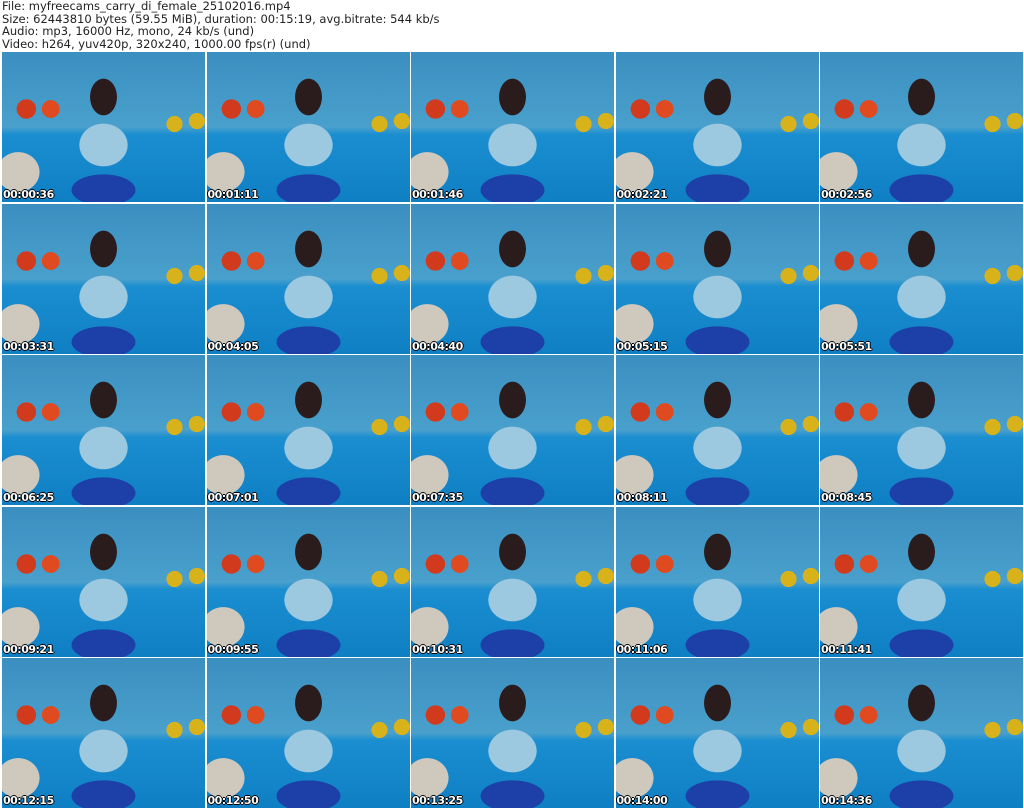 The height and width of the screenshot is (811, 1024). I want to click on timestamp: 00:05:15, so click(642, 346).